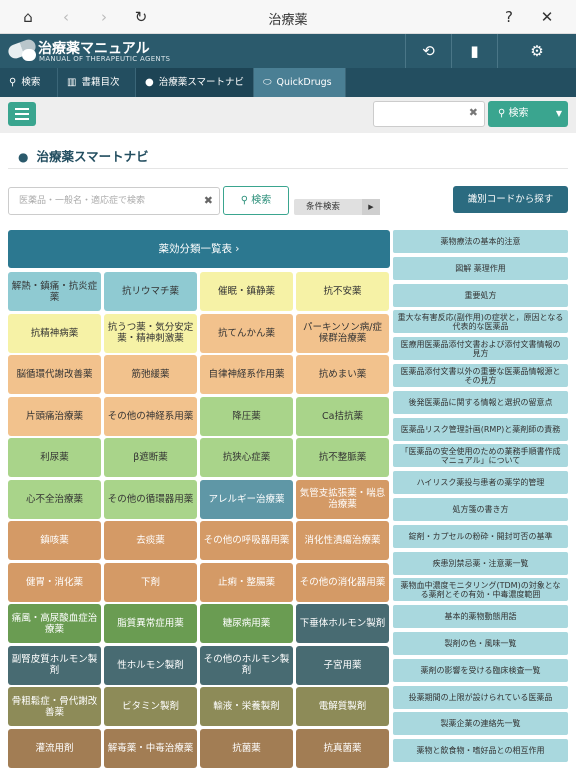 The width and height of the screenshot is (576, 768). I want to click on tab-smart-navi: ● 治療薬スマートナビ, so click(195, 82).